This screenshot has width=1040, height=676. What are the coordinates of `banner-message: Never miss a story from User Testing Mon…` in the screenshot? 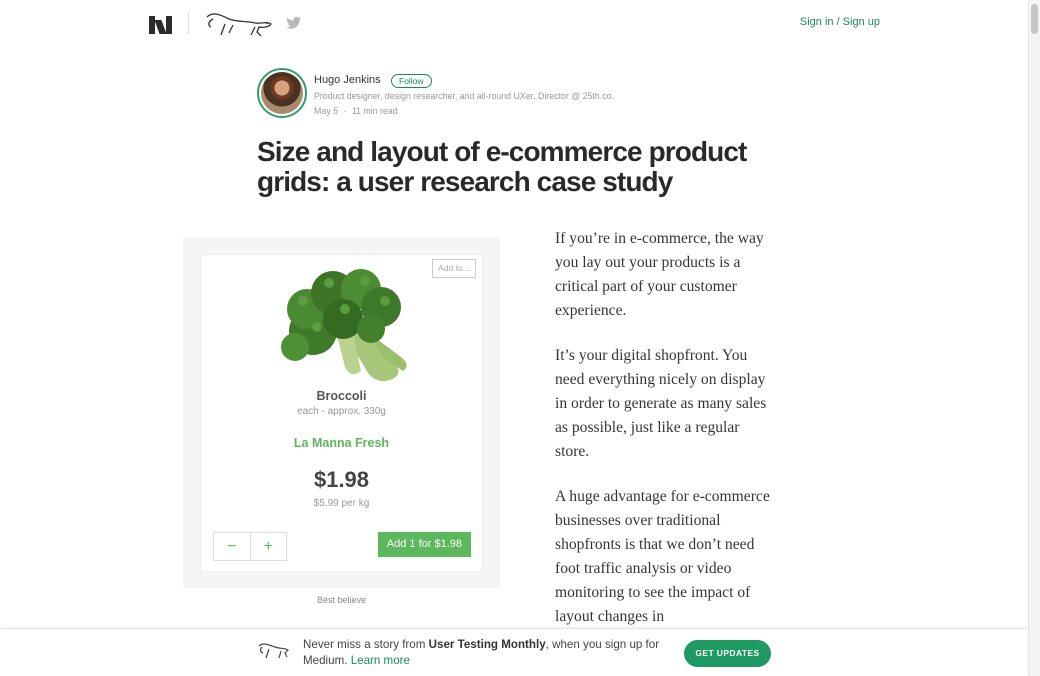 It's located at (485, 653).